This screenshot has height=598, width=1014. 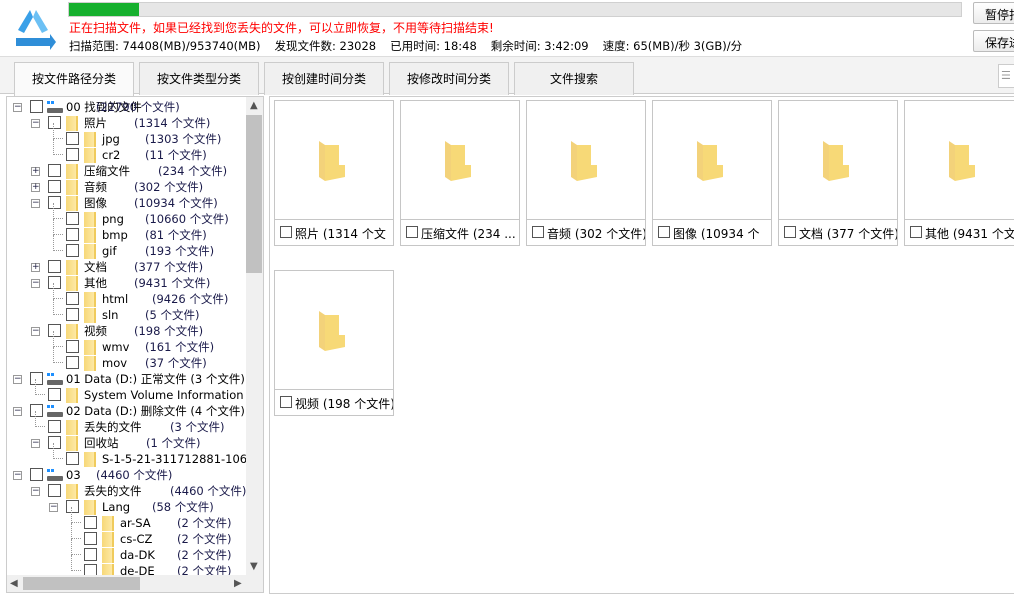 What do you see at coordinates (127, 331) in the screenshot?
I see `tree-node: − 视频 (198 个文件)` at bounding box center [127, 331].